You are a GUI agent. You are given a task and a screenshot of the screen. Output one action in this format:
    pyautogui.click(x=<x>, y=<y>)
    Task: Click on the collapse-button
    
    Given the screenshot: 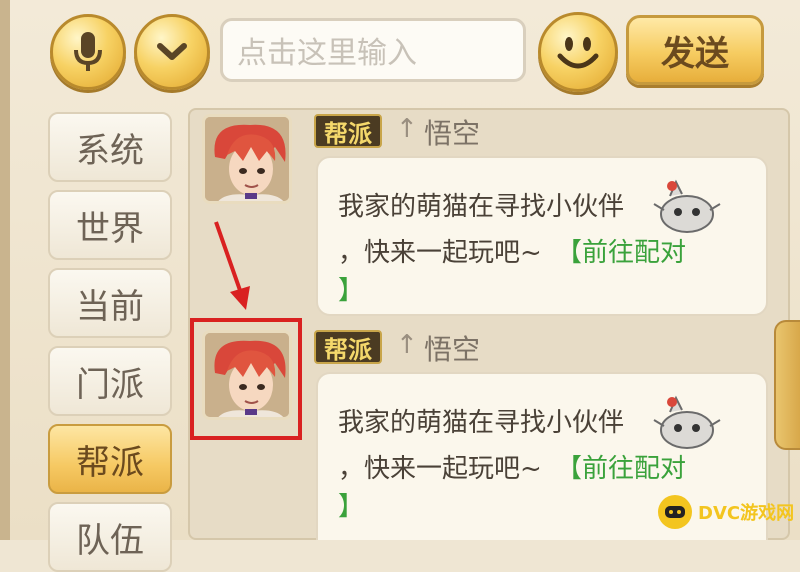 What is the action you would take?
    pyautogui.click(x=172, y=52)
    